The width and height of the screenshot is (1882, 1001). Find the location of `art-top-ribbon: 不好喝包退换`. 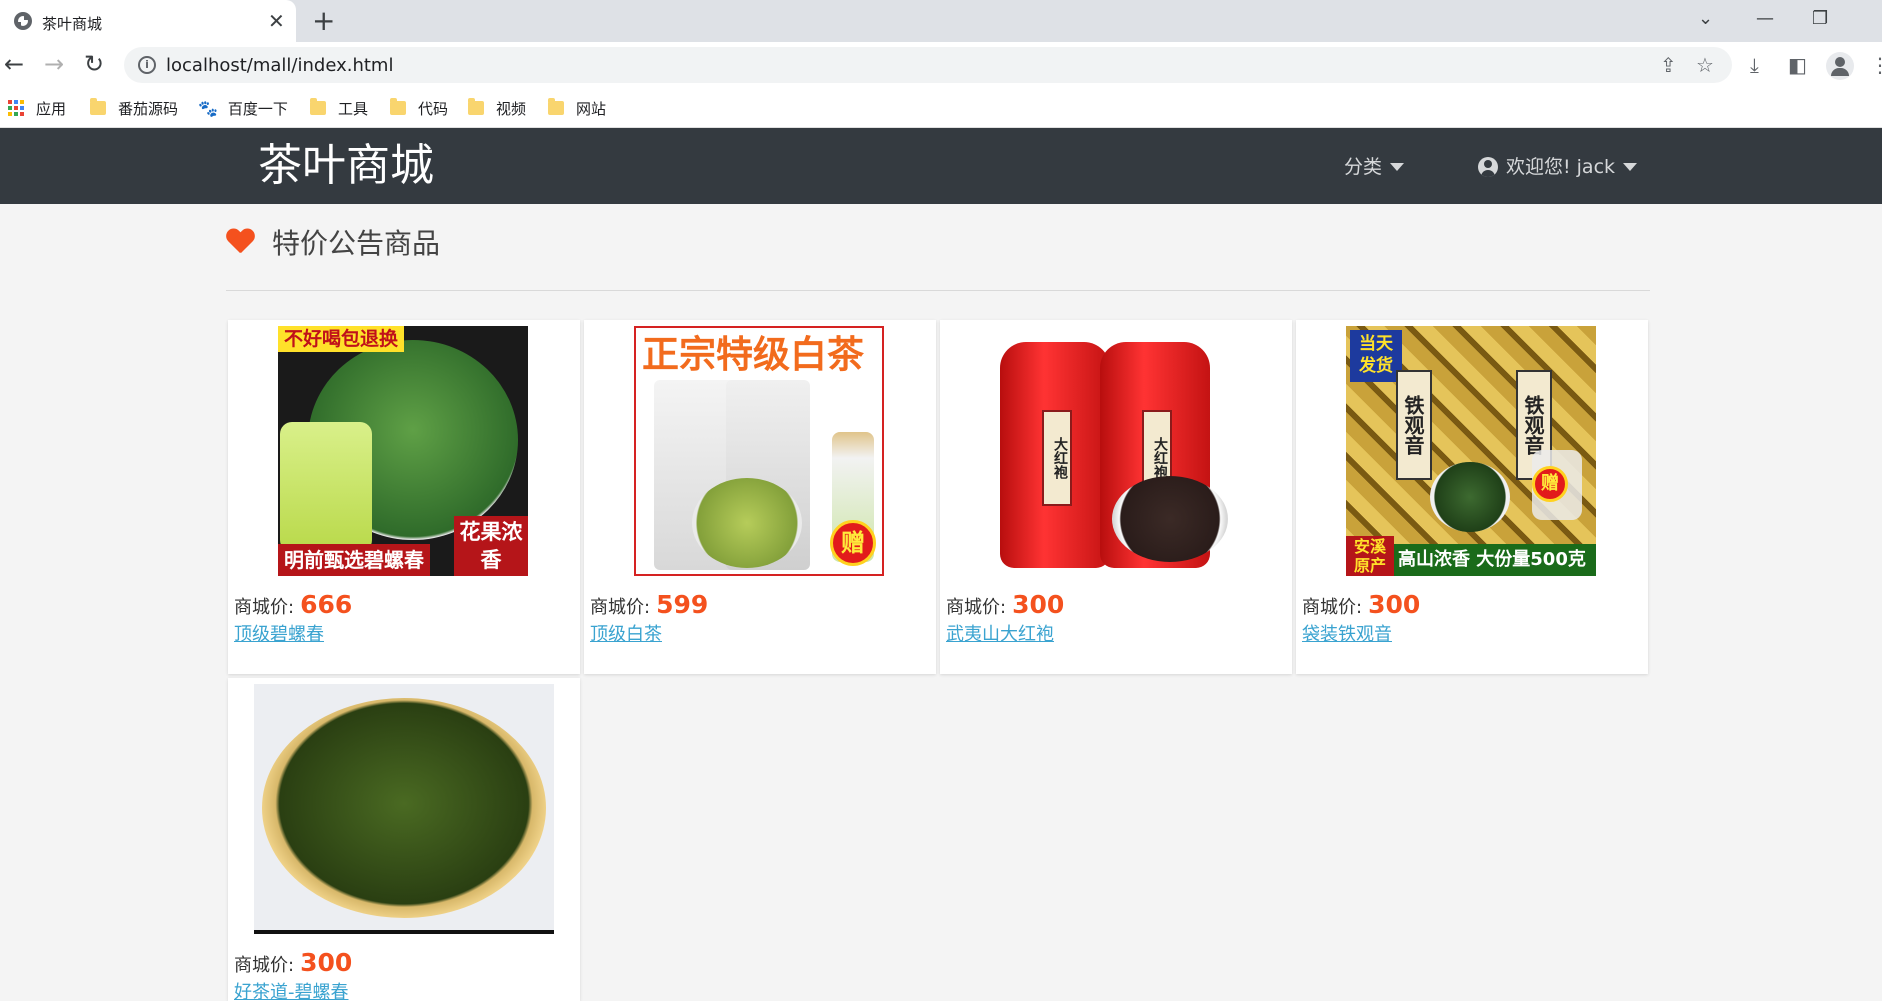

art-top-ribbon: 不好喝包退换 is located at coordinates (341, 339).